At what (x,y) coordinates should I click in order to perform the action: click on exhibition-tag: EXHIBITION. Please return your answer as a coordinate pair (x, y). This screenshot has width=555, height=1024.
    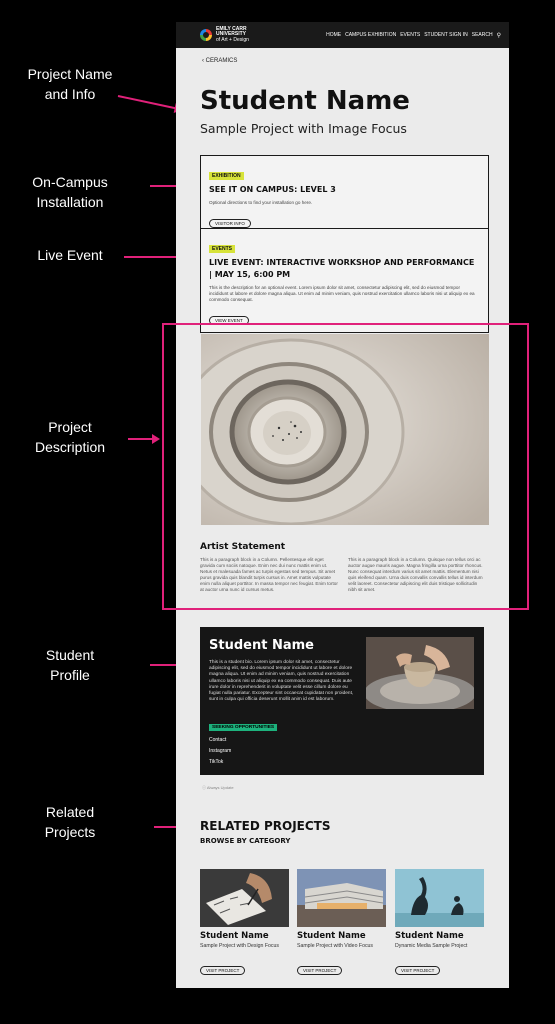
    Looking at the image, I should click on (226, 176).